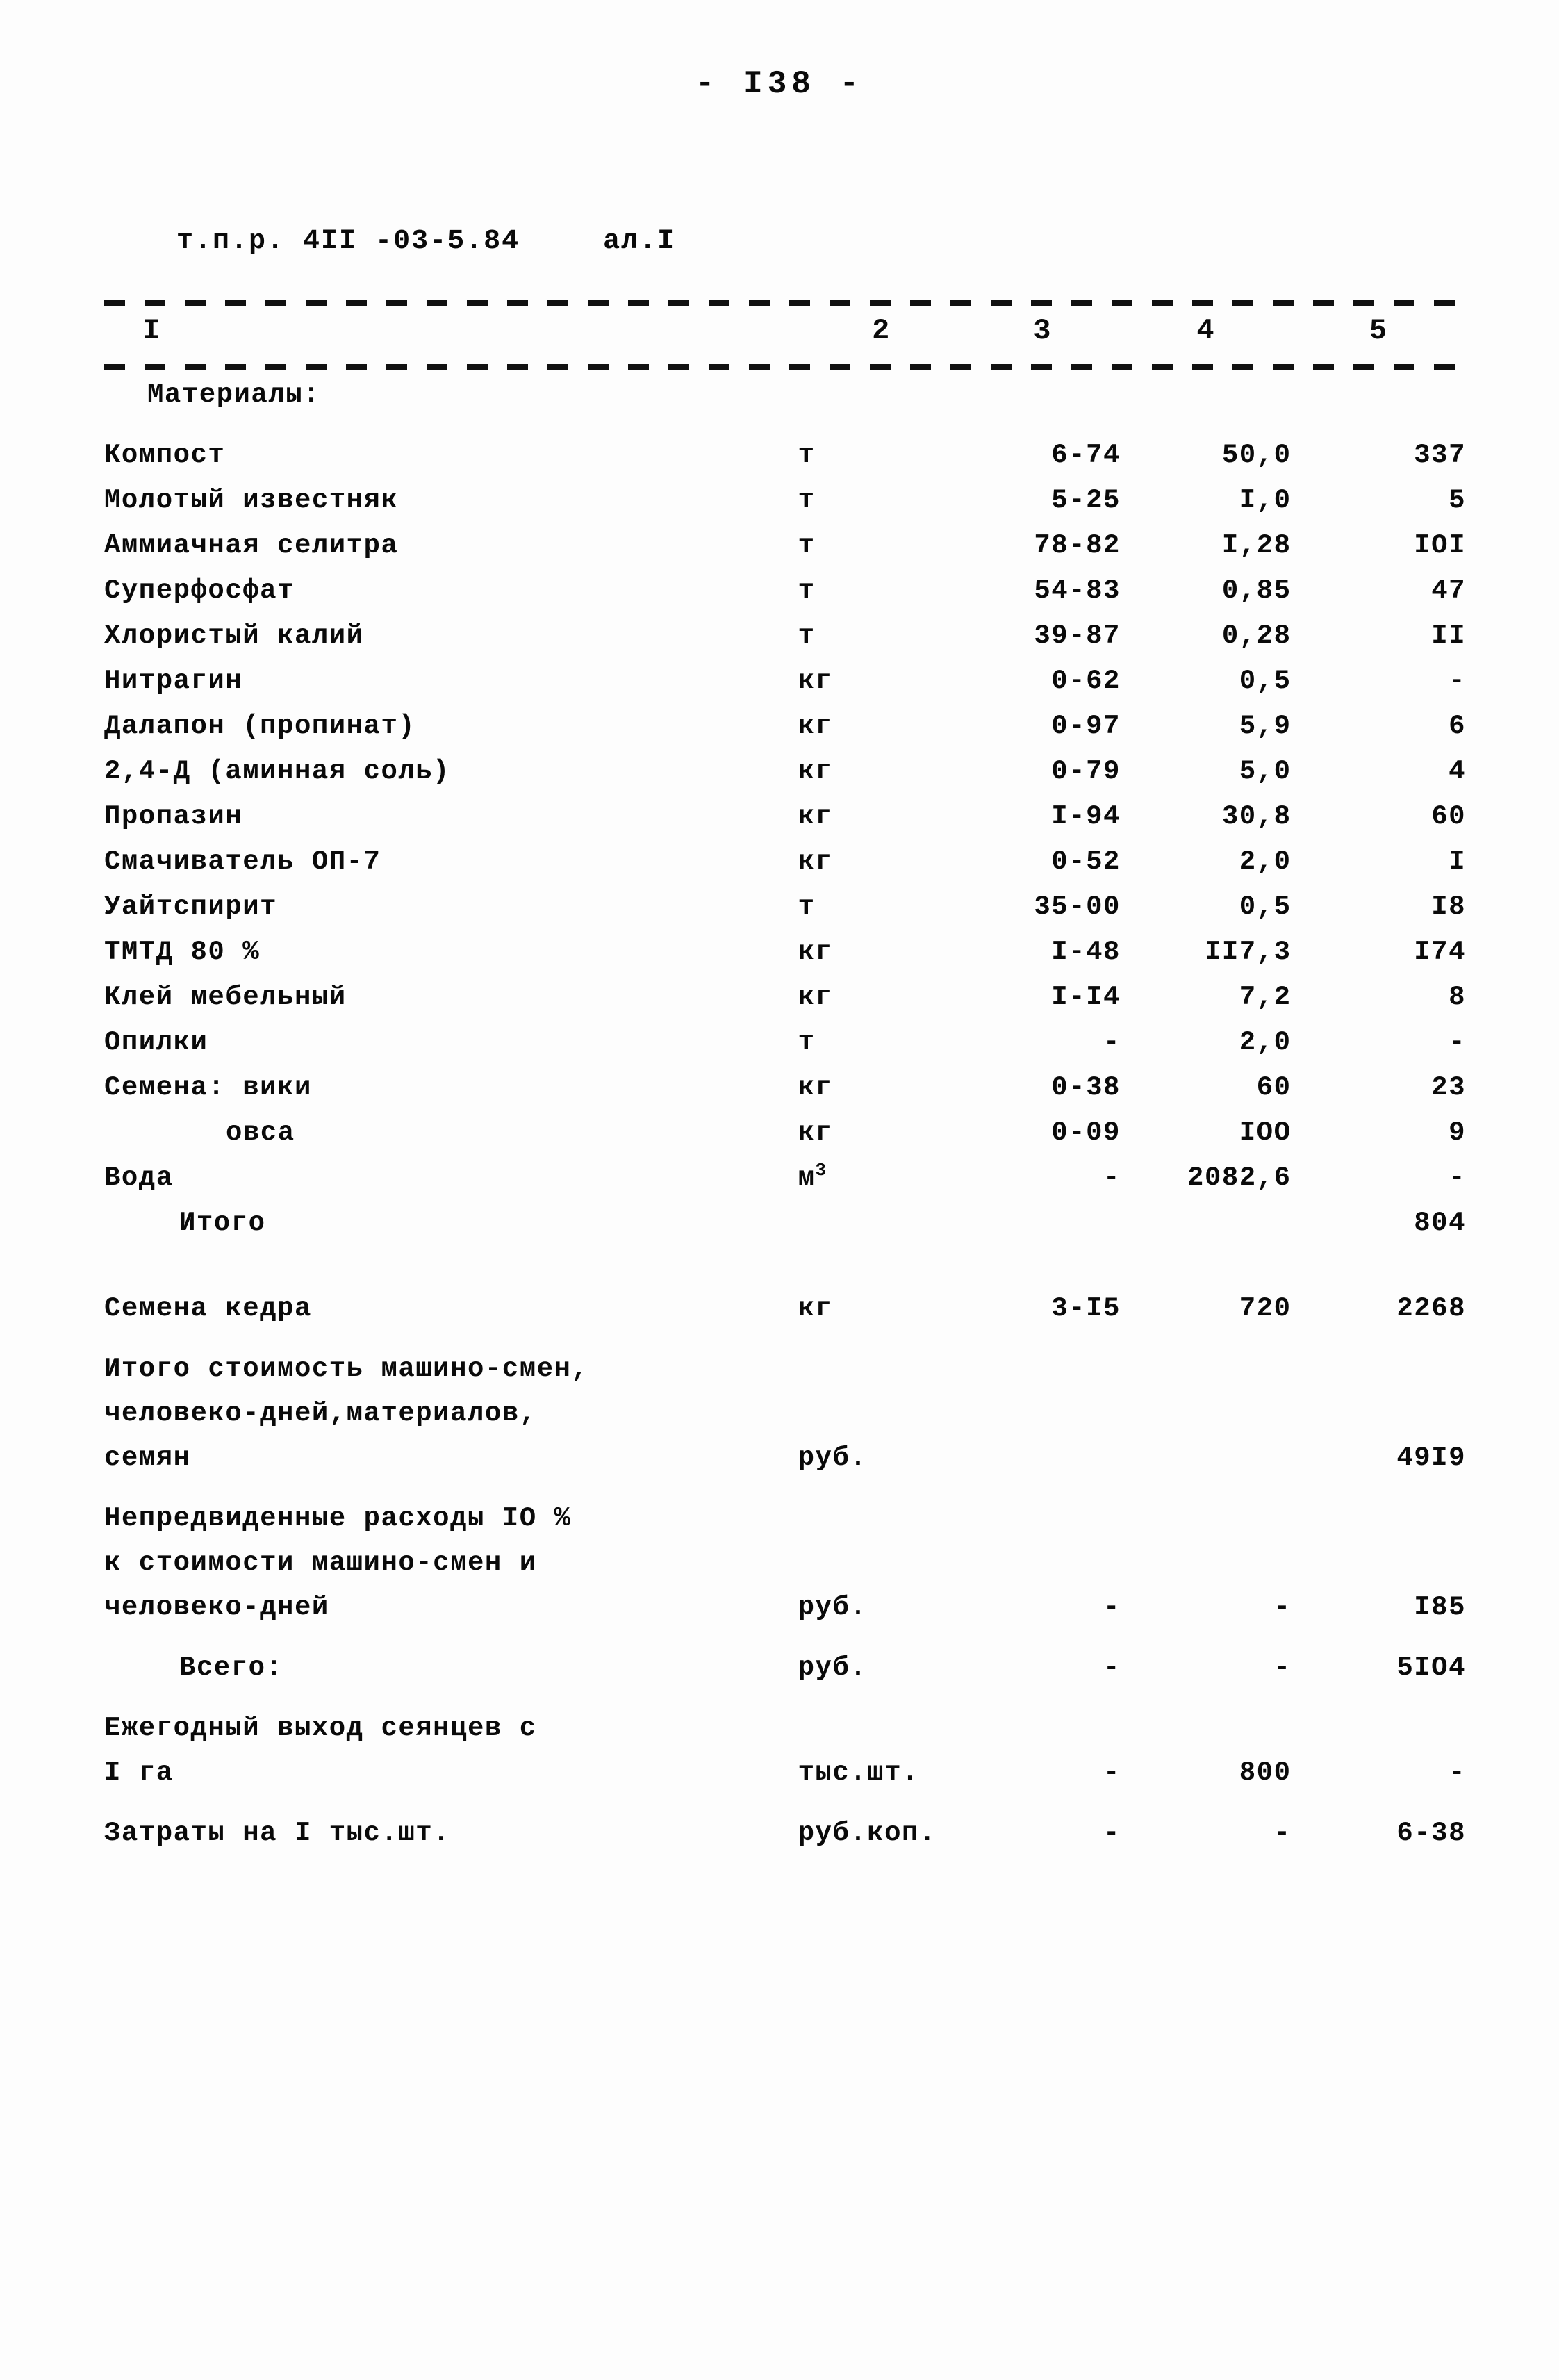  I want to click on cost-per-thousand-unit: руб.коп., so click(867, 1833).